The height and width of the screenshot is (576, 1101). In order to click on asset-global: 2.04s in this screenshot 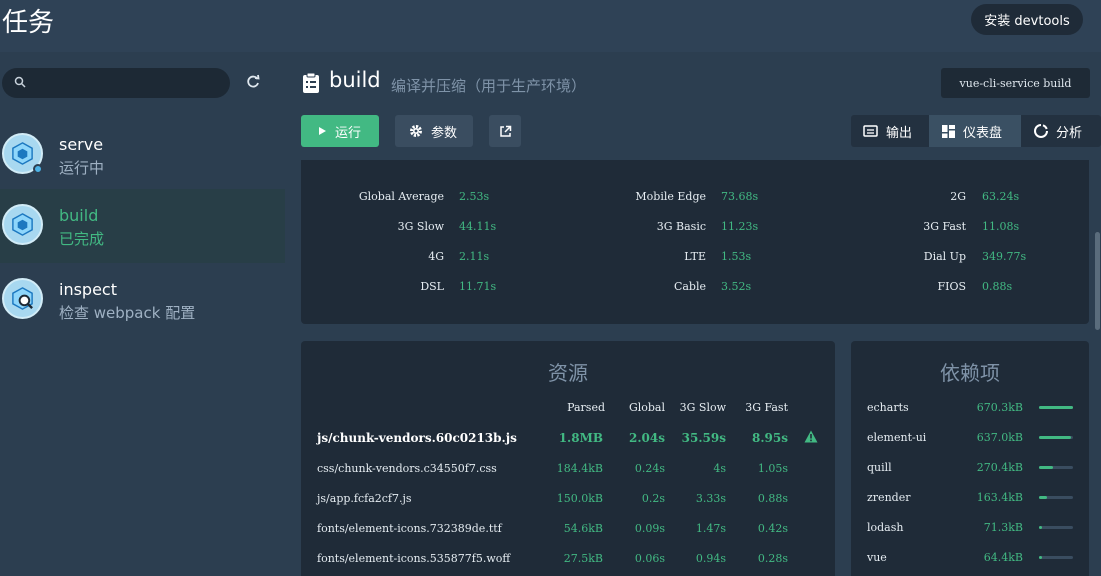, I will do `click(647, 438)`.